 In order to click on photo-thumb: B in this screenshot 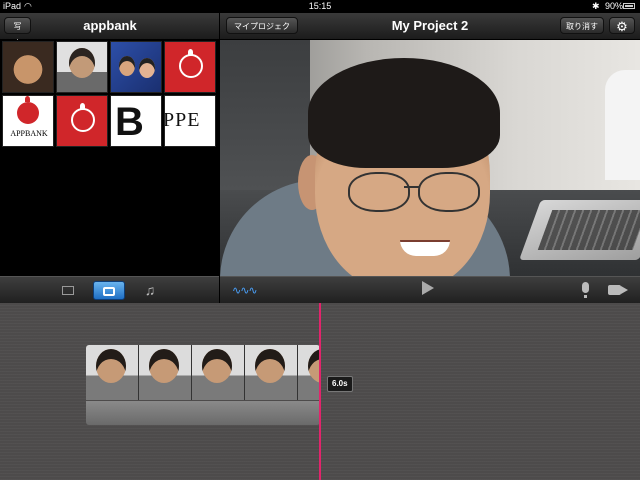, I will do `click(136, 121)`.